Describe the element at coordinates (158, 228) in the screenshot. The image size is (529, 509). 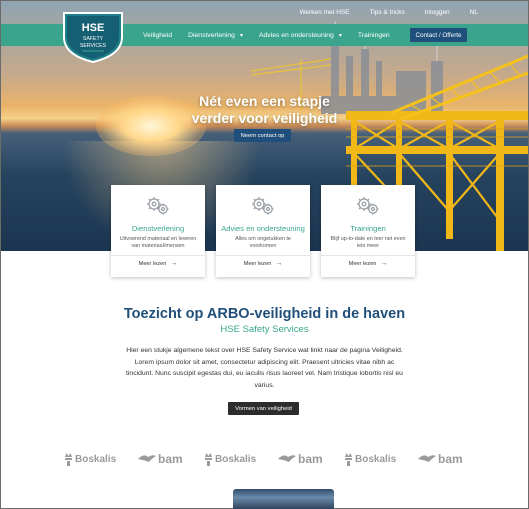
I see `card-title: Dienstverlening` at that location.